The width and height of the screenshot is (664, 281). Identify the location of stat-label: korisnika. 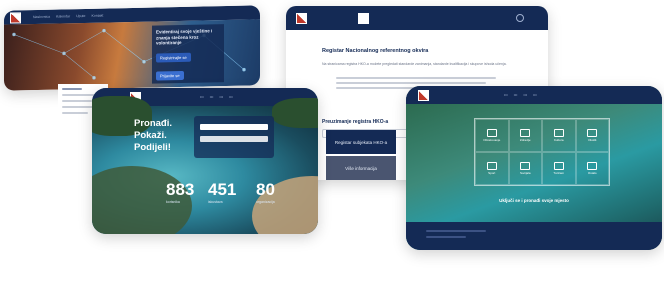
(173, 202).